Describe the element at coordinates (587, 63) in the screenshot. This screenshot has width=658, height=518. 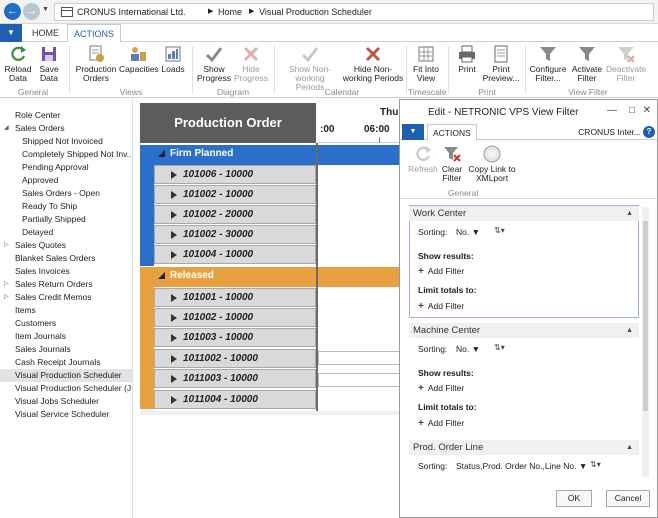
I see `activate-filter-button: Activate Filter` at that location.